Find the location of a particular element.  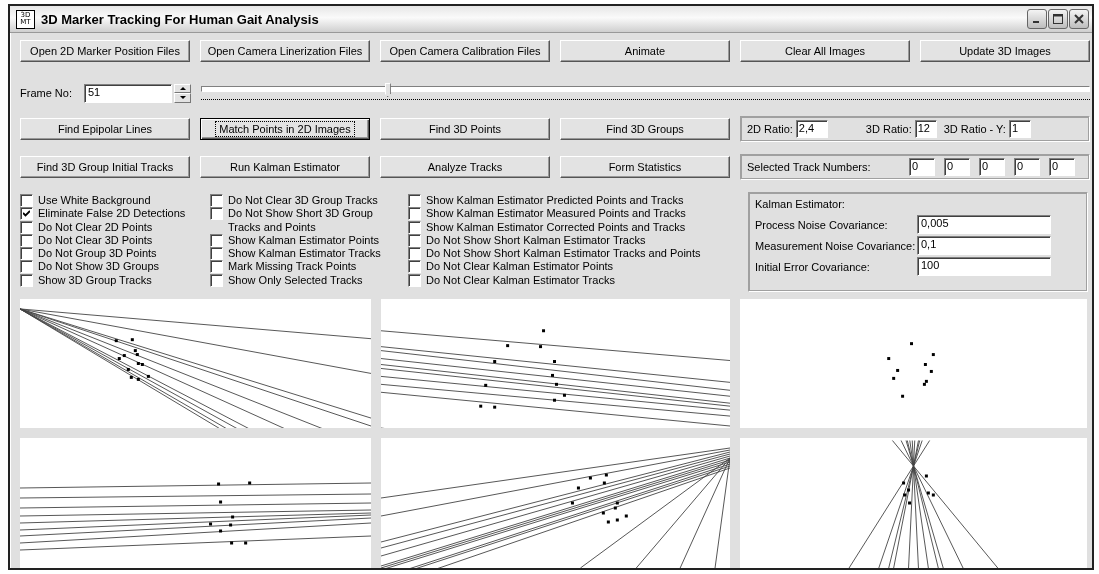

ratio-field: 1 is located at coordinates (1019, 129).